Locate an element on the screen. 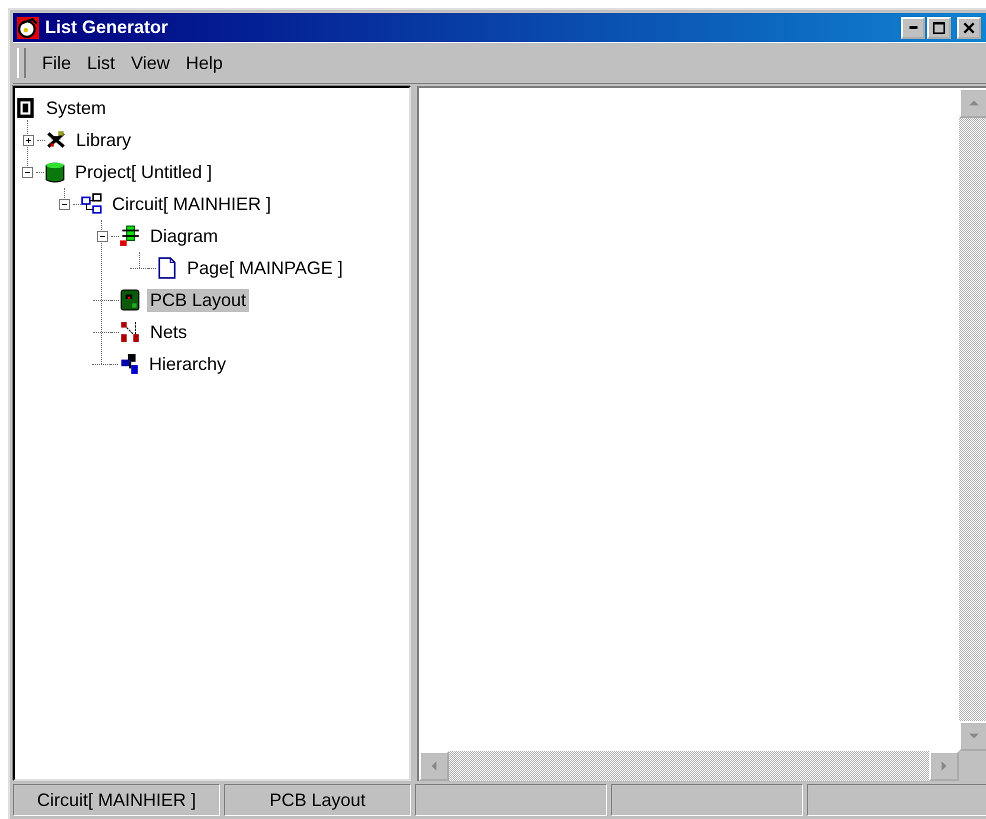 The height and width of the screenshot is (819, 986). close-icon is located at coordinates (969, 27).